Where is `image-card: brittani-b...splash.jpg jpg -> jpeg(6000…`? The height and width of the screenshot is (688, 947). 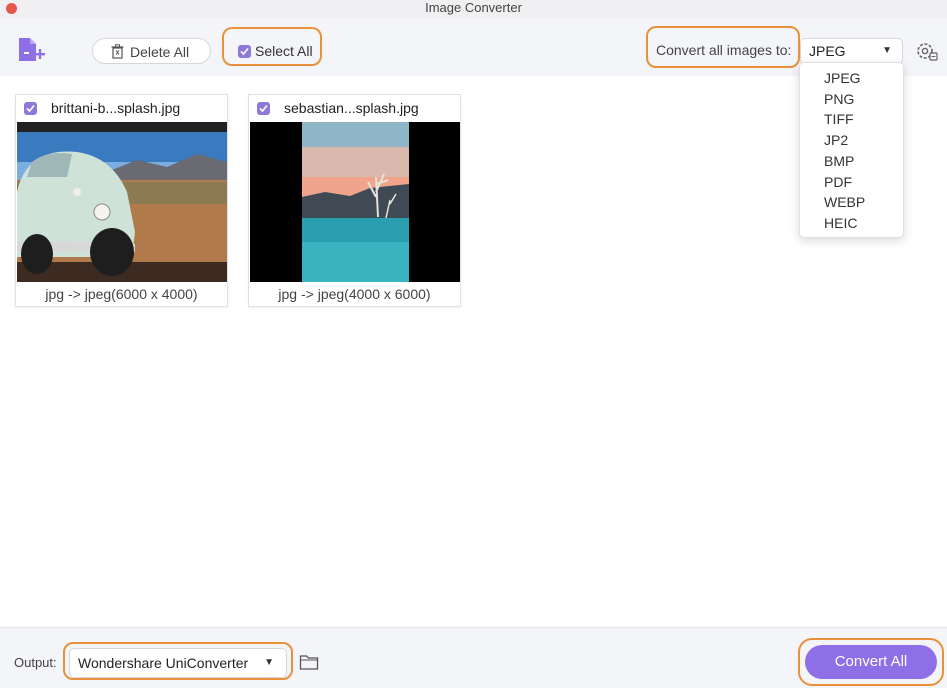
image-card: brittani-b...splash.jpg jpg -> jpeg(6000… is located at coordinates (121, 200).